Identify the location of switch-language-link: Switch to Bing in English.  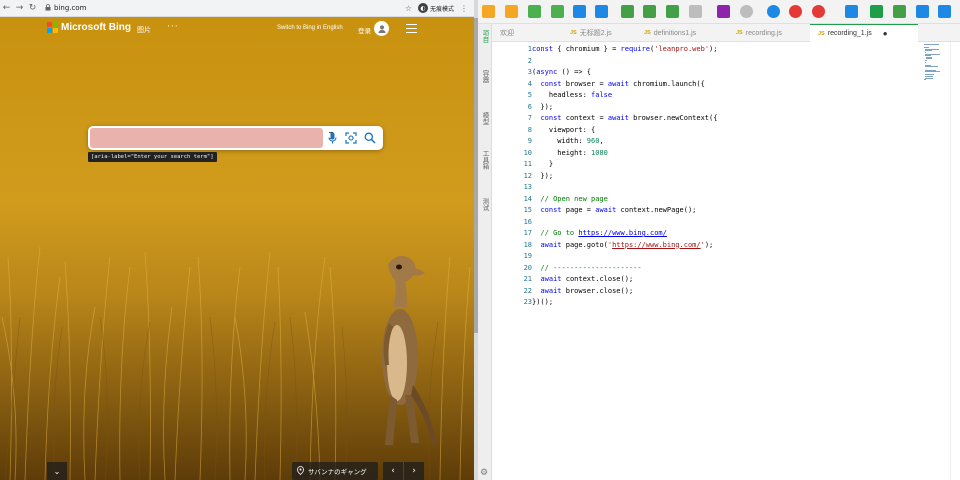
(310, 28).